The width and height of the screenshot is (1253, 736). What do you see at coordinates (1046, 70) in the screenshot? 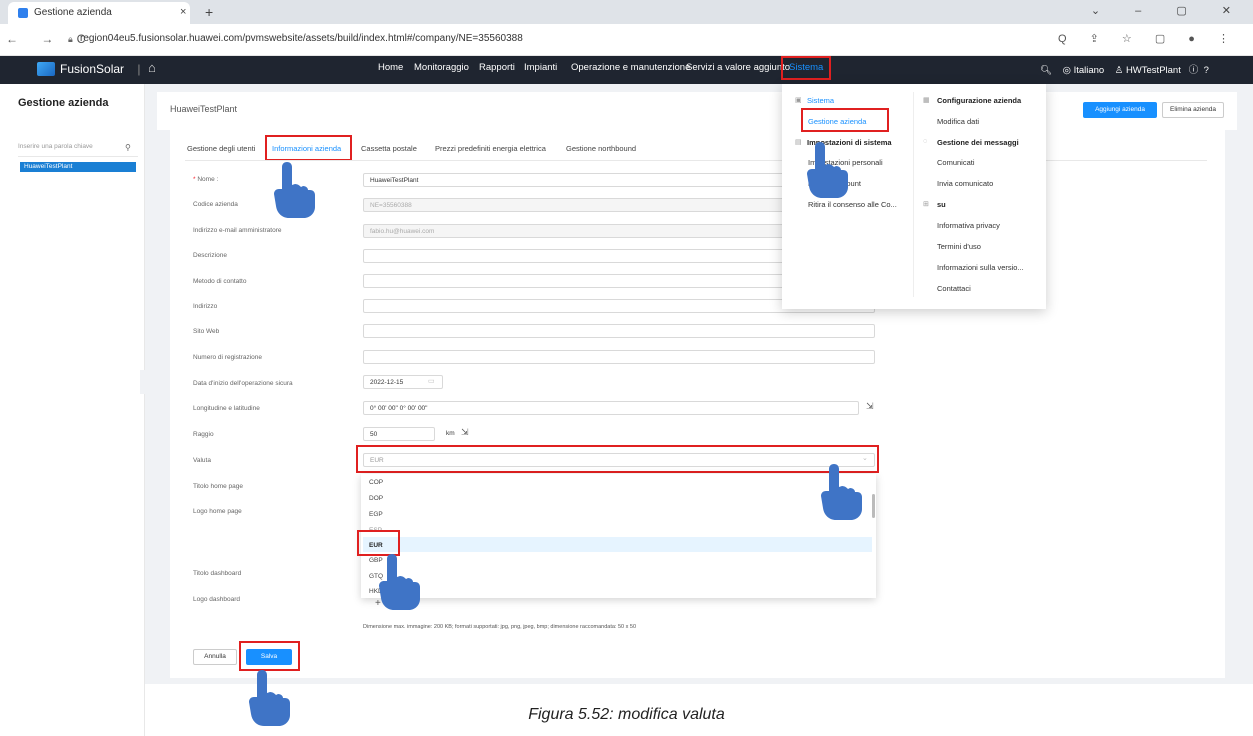
I see `search-icon: 🔍︎` at bounding box center [1046, 70].